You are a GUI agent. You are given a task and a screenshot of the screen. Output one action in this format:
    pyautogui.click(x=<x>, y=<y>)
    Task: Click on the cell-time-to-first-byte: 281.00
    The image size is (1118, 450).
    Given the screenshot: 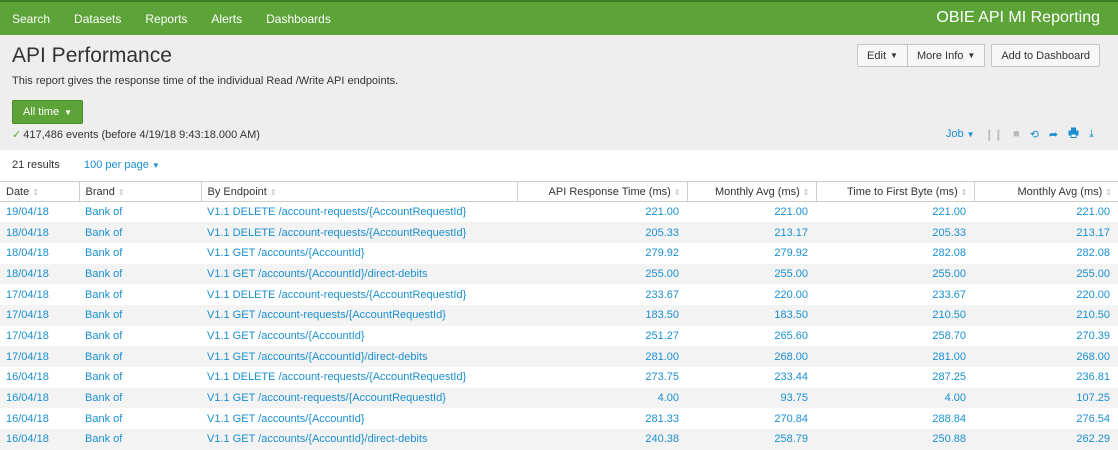 What is the action you would take?
    pyautogui.click(x=895, y=356)
    